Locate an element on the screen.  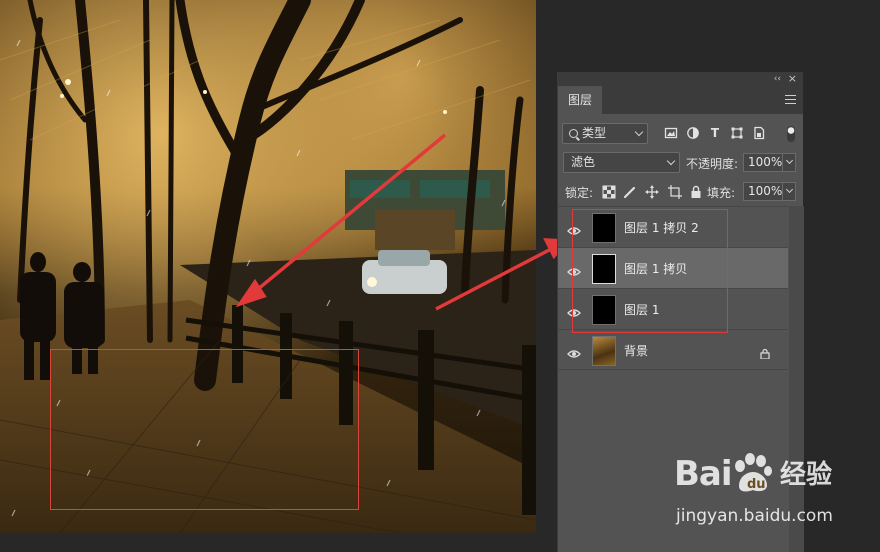
blend-mode-value: 滤色 is located at coordinates (583, 162).